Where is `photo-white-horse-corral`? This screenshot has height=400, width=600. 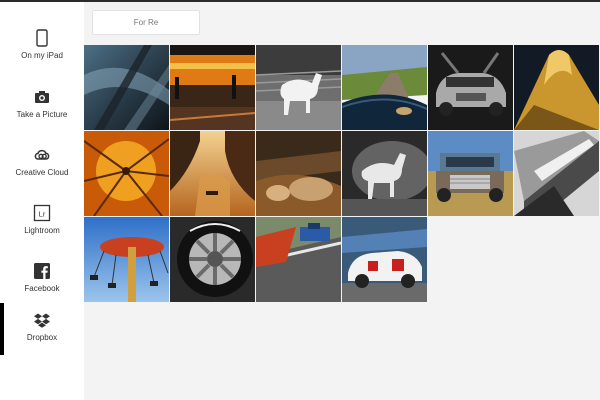 photo-white-horse-corral is located at coordinates (298, 87).